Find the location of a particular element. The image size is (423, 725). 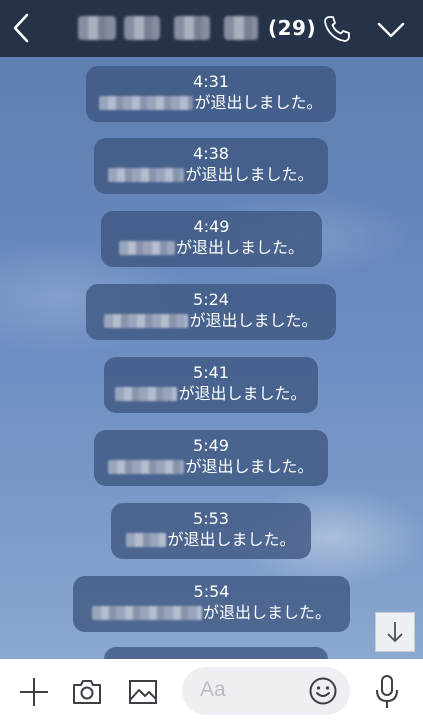

system-message: 5:54 が退出しました。 is located at coordinates (211, 604).